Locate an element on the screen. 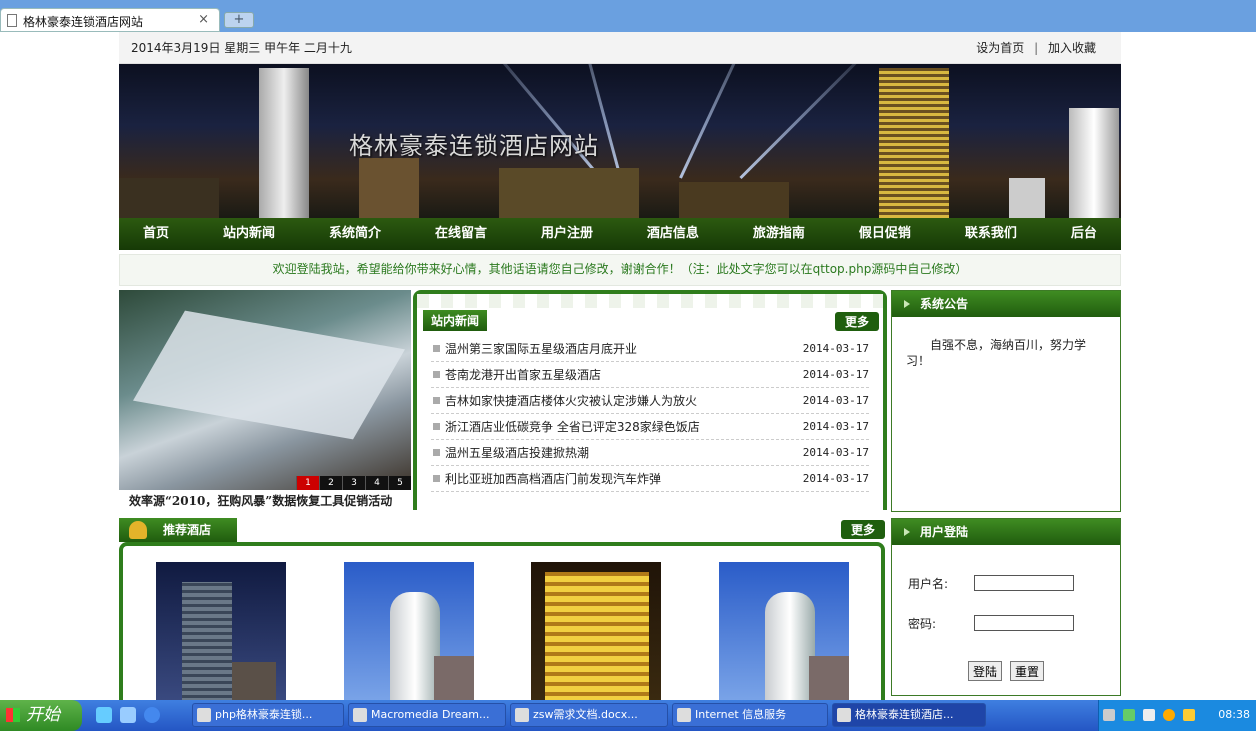 The height and width of the screenshot is (731, 1256). reset-button: 重置 is located at coordinates (1027, 671).